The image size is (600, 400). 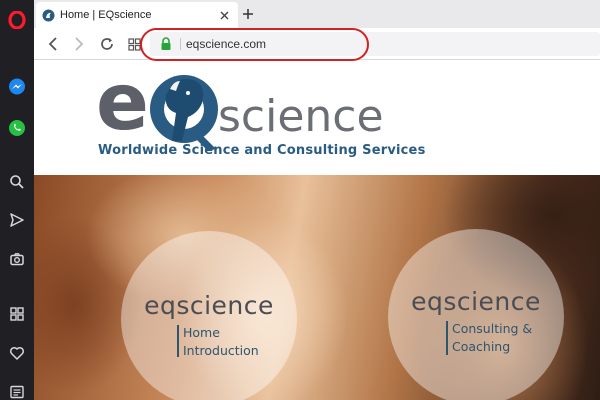 I want to click on search-icon, so click(x=17, y=182).